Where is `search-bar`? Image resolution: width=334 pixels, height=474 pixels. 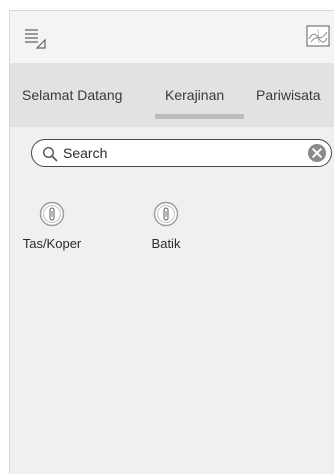 search-bar is located at coordinates (181, 153).